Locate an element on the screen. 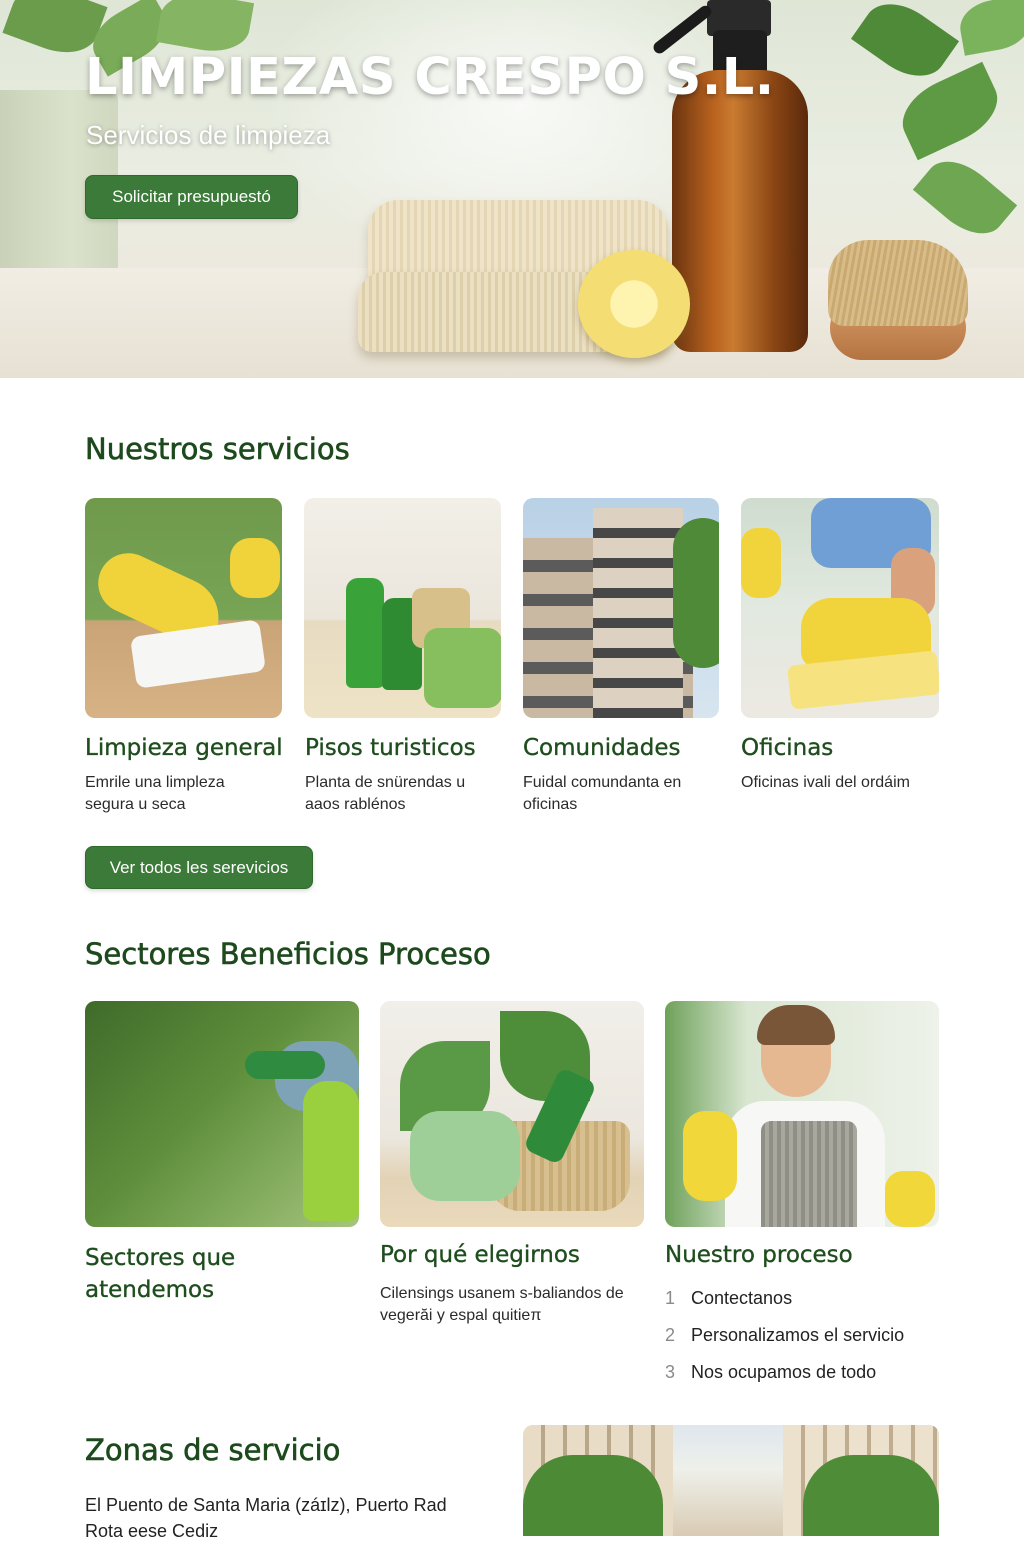  process-step: 2 Personalizamos el servicio is located at coordinates (784, 1335).